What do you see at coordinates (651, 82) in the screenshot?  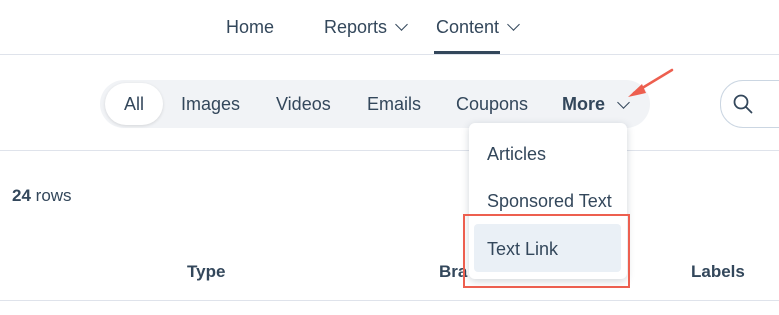 I see `annotation-arrow` at bounding box center [651, 82].